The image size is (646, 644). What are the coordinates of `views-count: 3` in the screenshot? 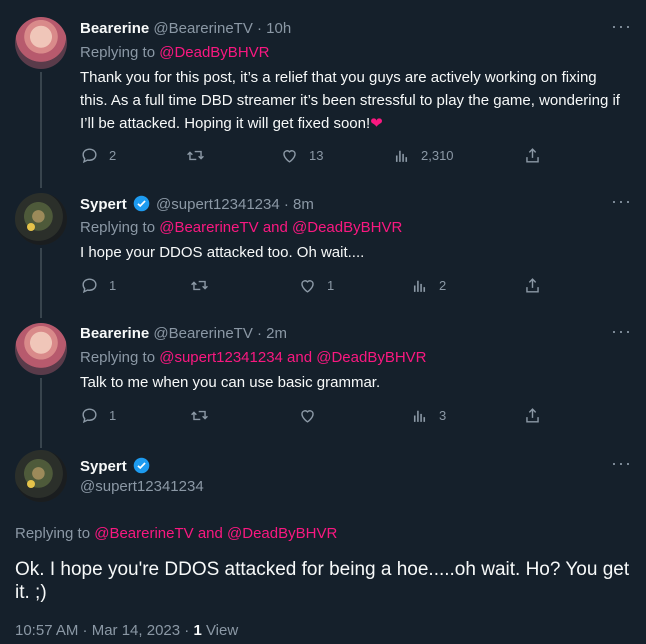 It's located at (443, 415).